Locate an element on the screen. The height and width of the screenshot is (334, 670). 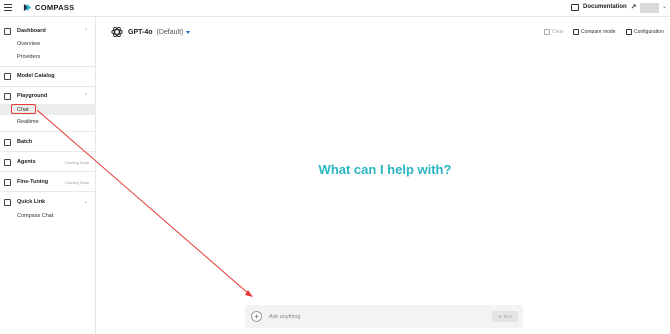
sidebar-item-playground: Playground ⌃ is located at coordinates (48, 96).